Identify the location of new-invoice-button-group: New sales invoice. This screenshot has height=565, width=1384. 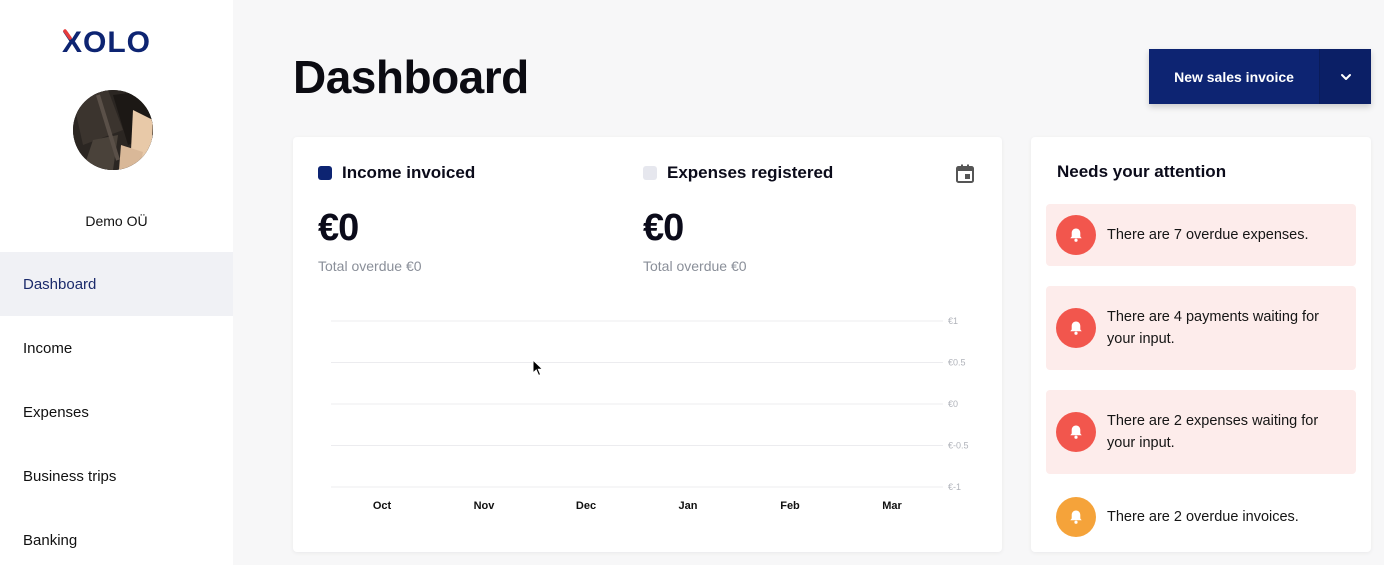
(1260, 76).